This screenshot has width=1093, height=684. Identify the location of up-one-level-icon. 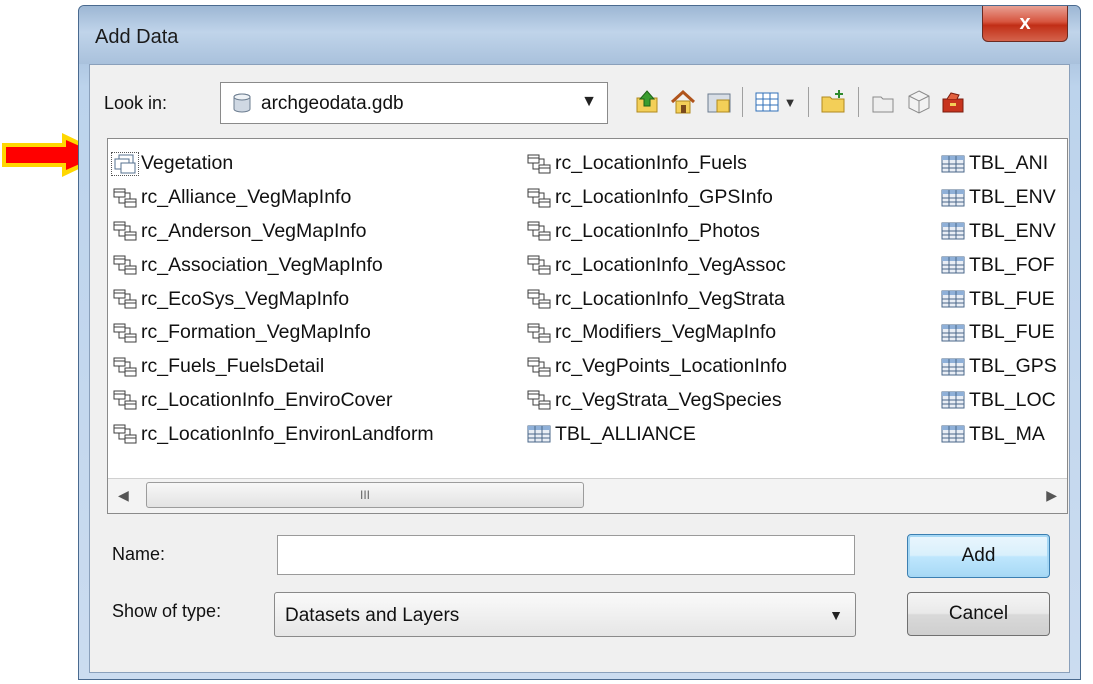
(647, 102).